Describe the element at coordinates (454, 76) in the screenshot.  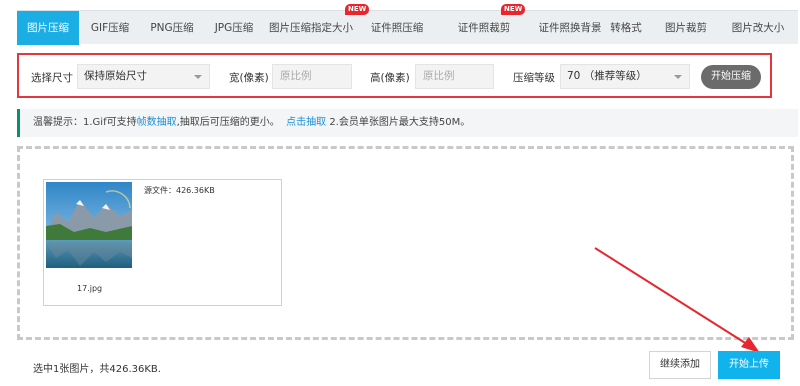
I see `height-input: 原比例` at that location.